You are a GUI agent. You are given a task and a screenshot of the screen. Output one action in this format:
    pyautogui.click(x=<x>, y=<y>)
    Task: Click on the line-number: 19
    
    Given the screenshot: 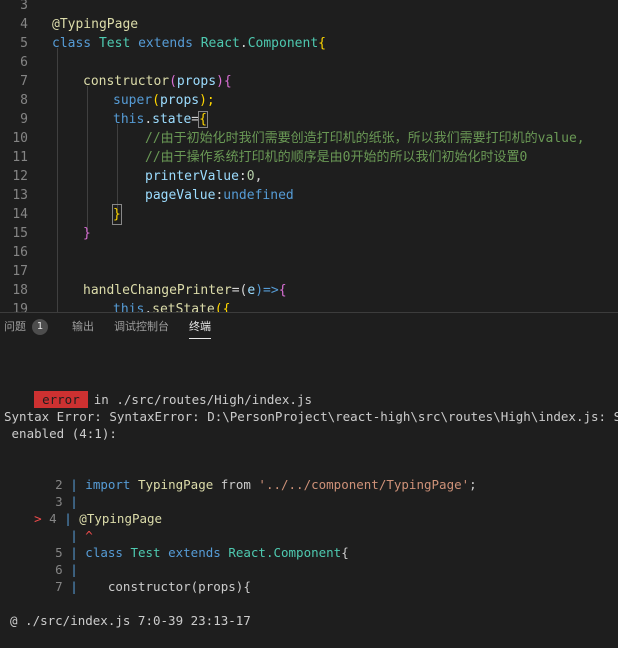 What is the action you would take?
    pyautogui.click(x=20, y=307)
    